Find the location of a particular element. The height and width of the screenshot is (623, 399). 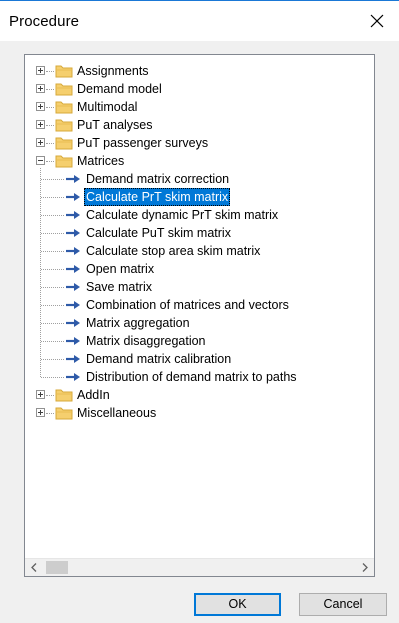

tree-procedure-row: Demand matrix correction is located at coordinates (199, 179).